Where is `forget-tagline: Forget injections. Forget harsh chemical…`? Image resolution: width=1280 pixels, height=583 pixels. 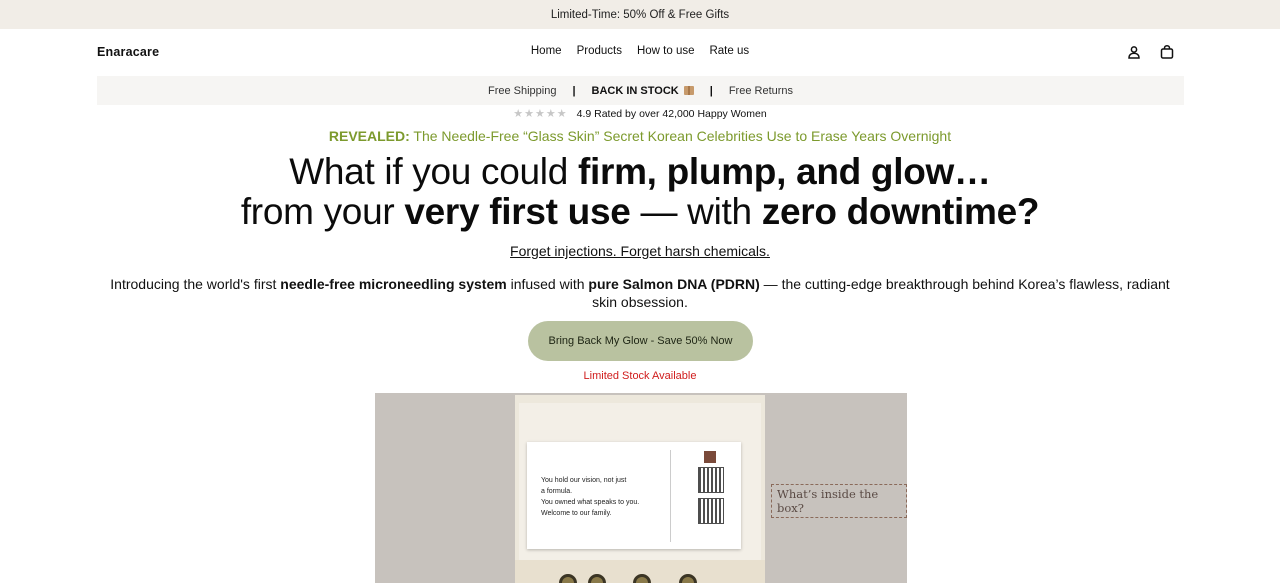
forget-tagline: Forget injections. Forget harsh chemical… is located at coordinates (640, 251).